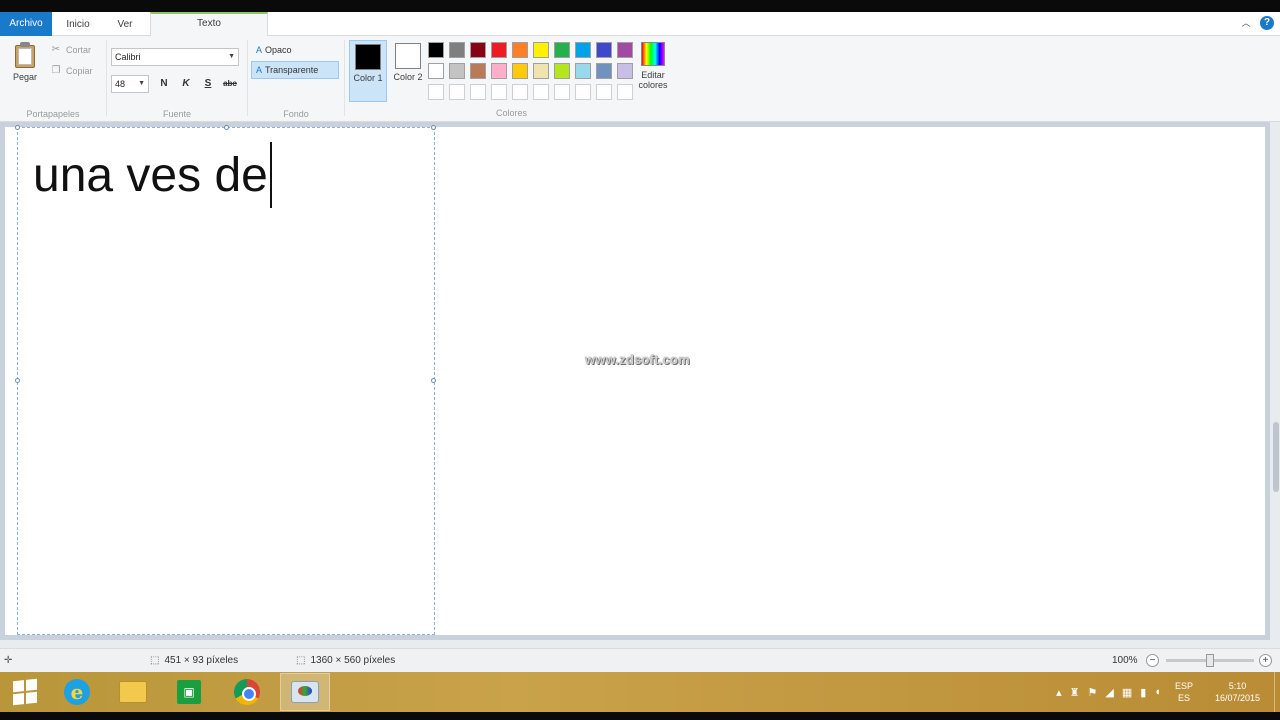 This screenshot has width=1280, height=720. What do you see at coordinates (368, 78) in the screenshot?
I see `color1-label: Color 1` at bounding box center [368, 78].